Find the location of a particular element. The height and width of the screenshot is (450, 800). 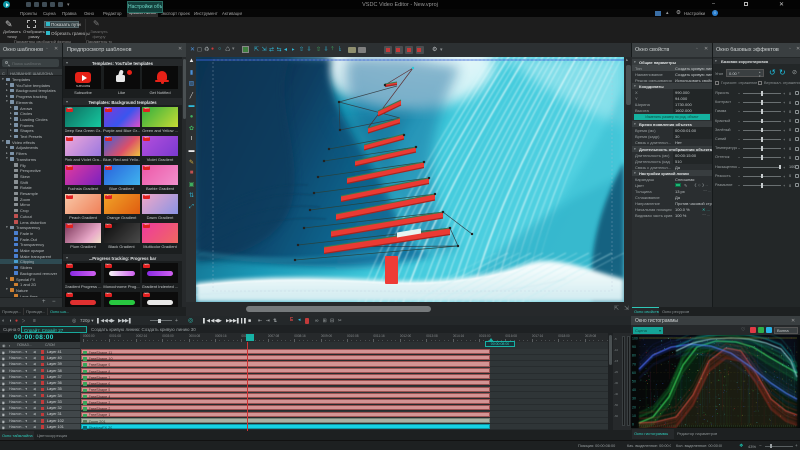

svg-text: 20 is located at coordinates (634, 407).